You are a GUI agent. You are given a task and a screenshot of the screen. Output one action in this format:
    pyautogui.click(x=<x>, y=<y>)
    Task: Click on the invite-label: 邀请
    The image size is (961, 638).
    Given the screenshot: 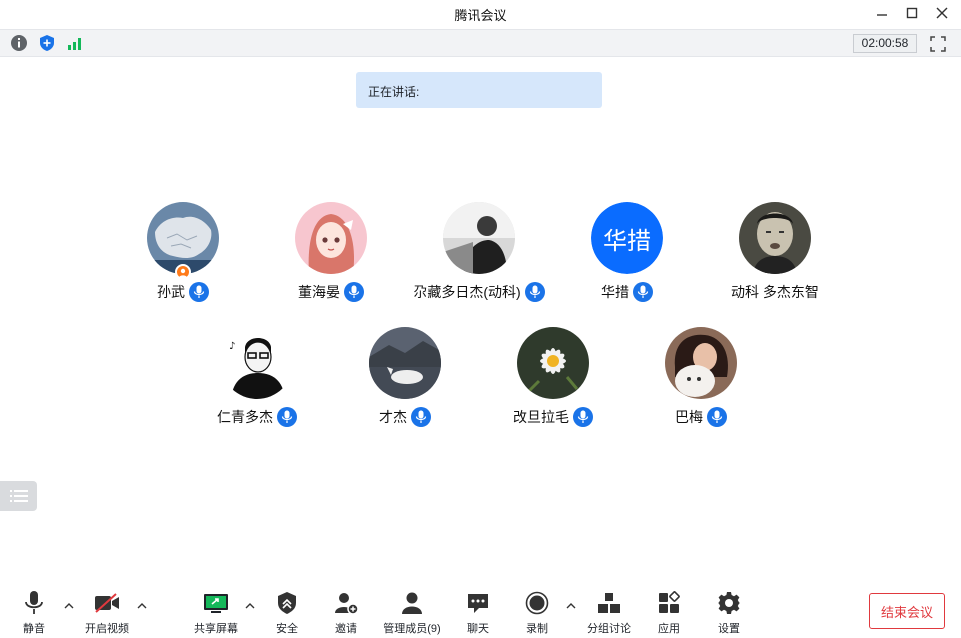 What is the action you would take?
    pyautogui.click(x=346, y=629)
    